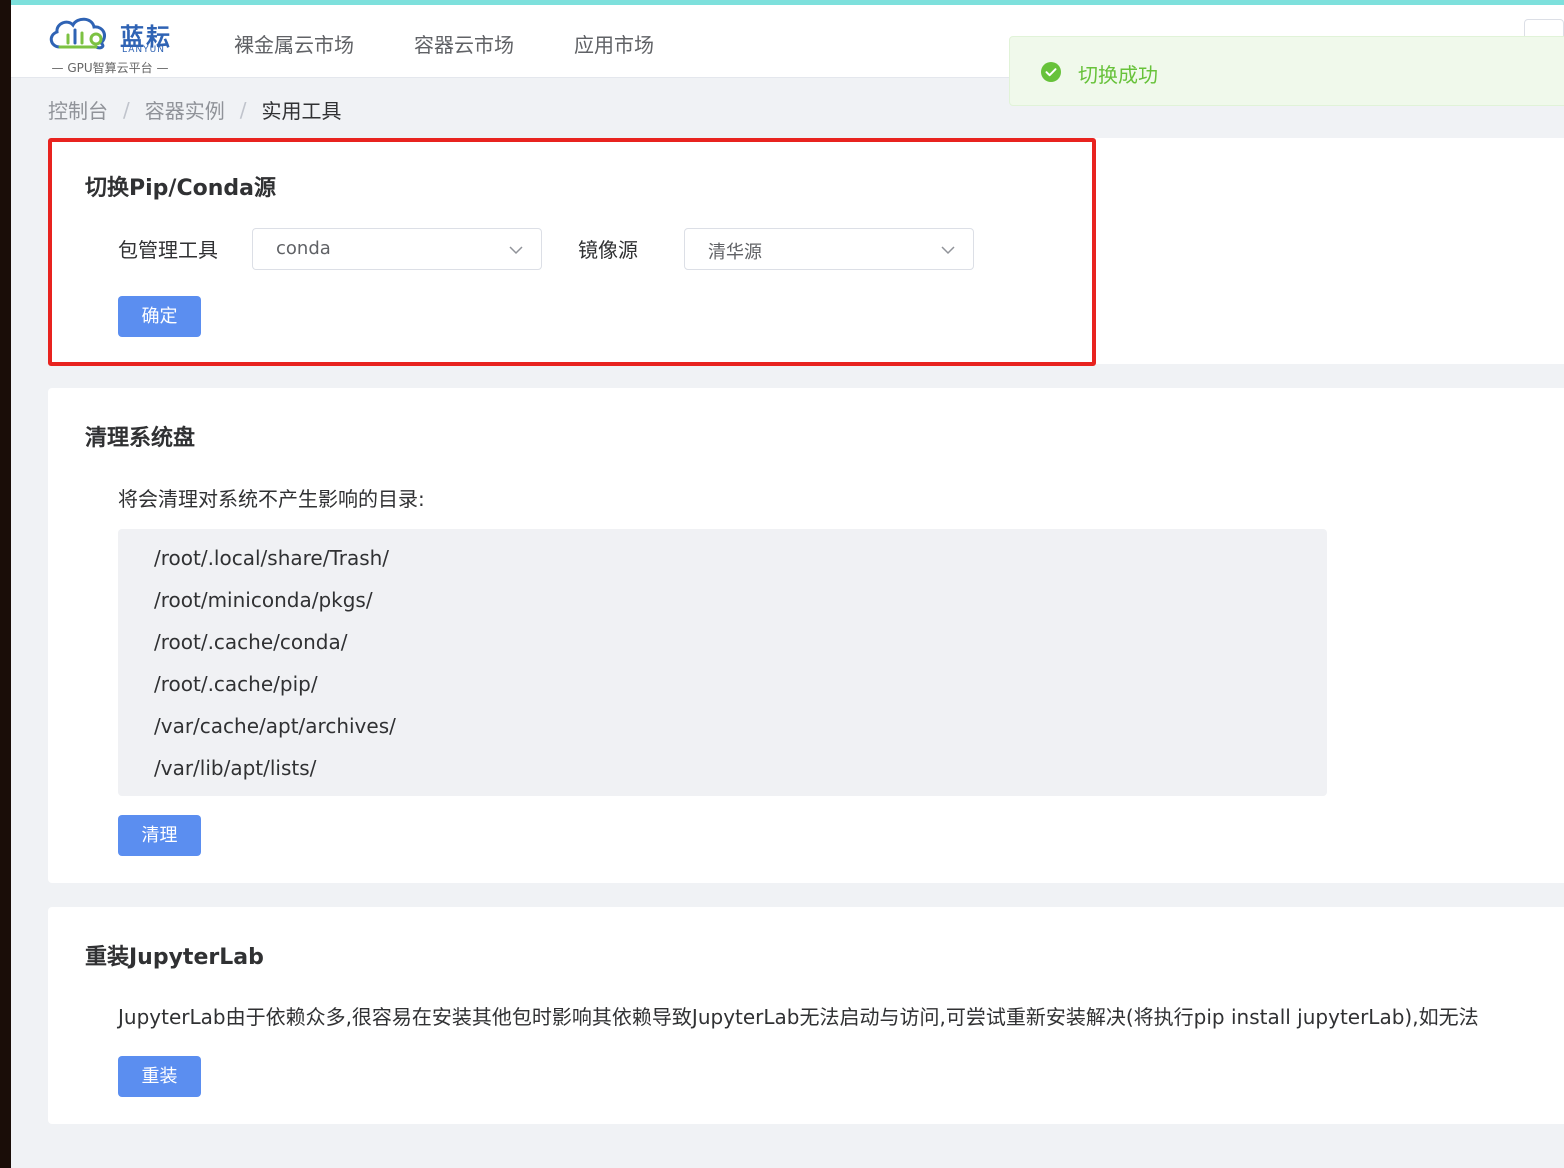 Image resolution: width=1564 pixels, height=1168 pixels. I want to click on path-item: /var/cache/apt/archives/, so click(275, 726).